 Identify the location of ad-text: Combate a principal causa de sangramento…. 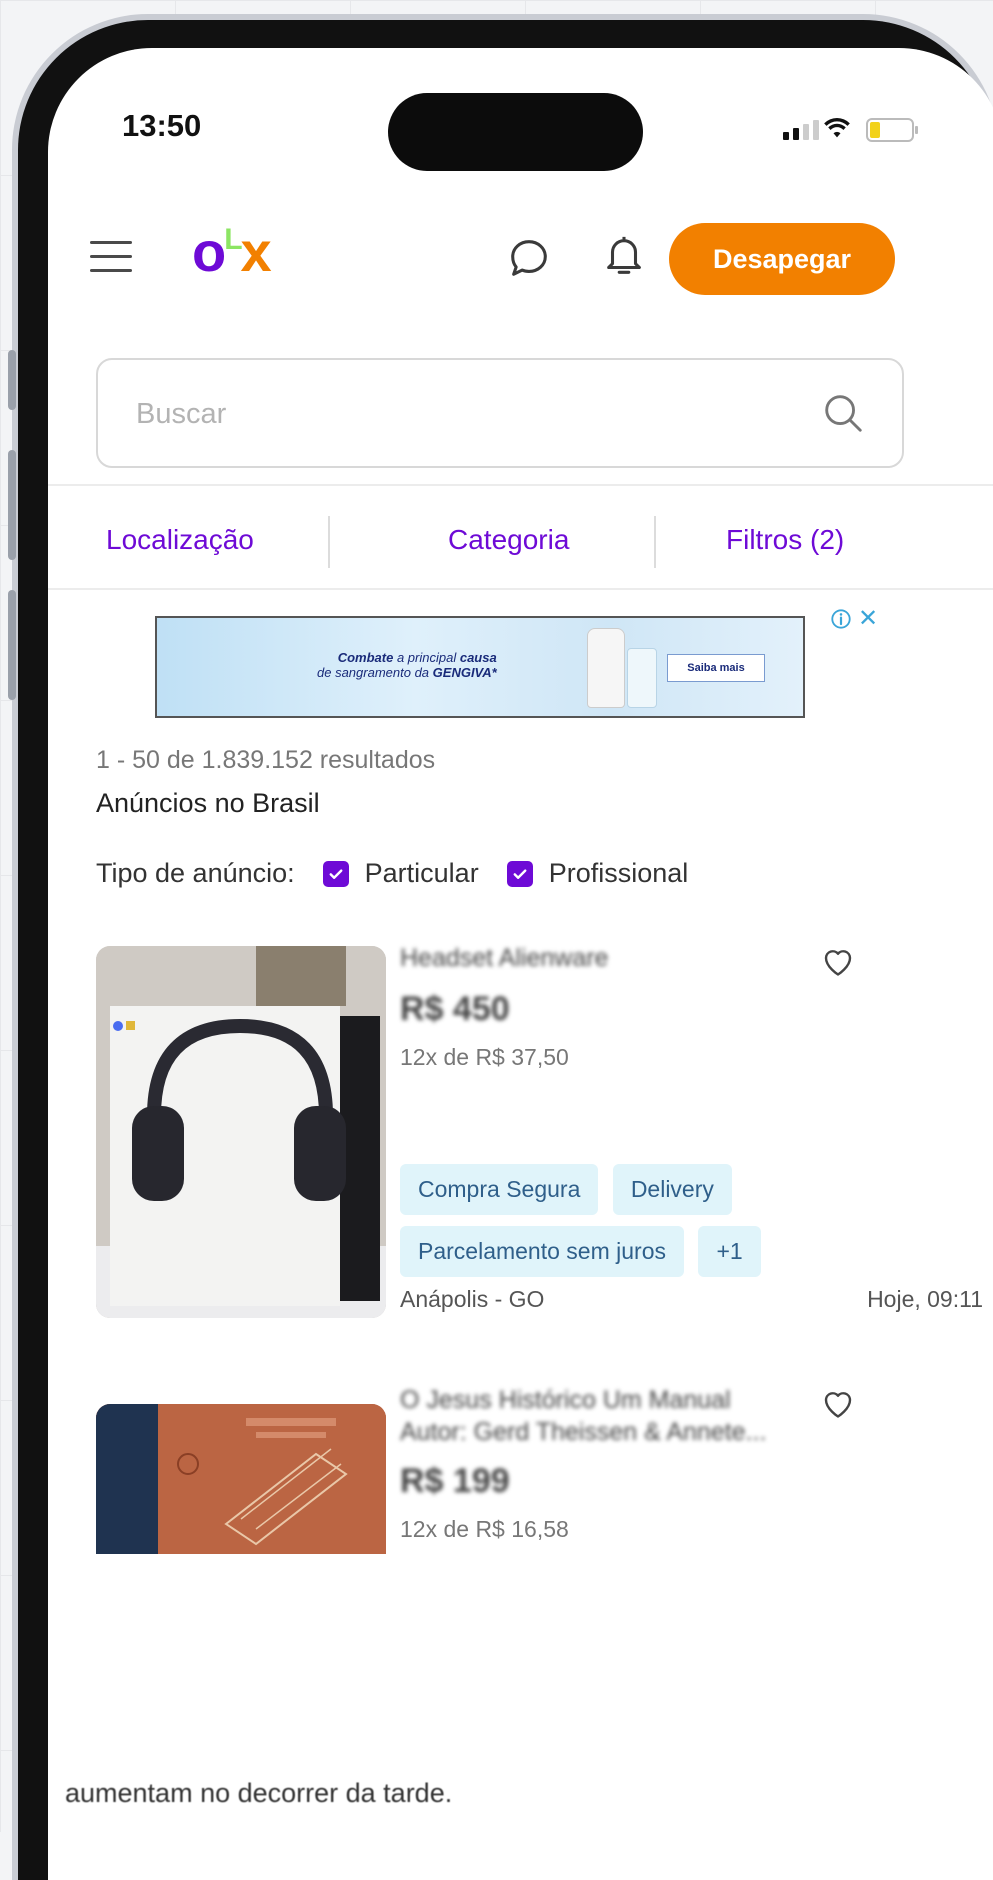
(407, 665).